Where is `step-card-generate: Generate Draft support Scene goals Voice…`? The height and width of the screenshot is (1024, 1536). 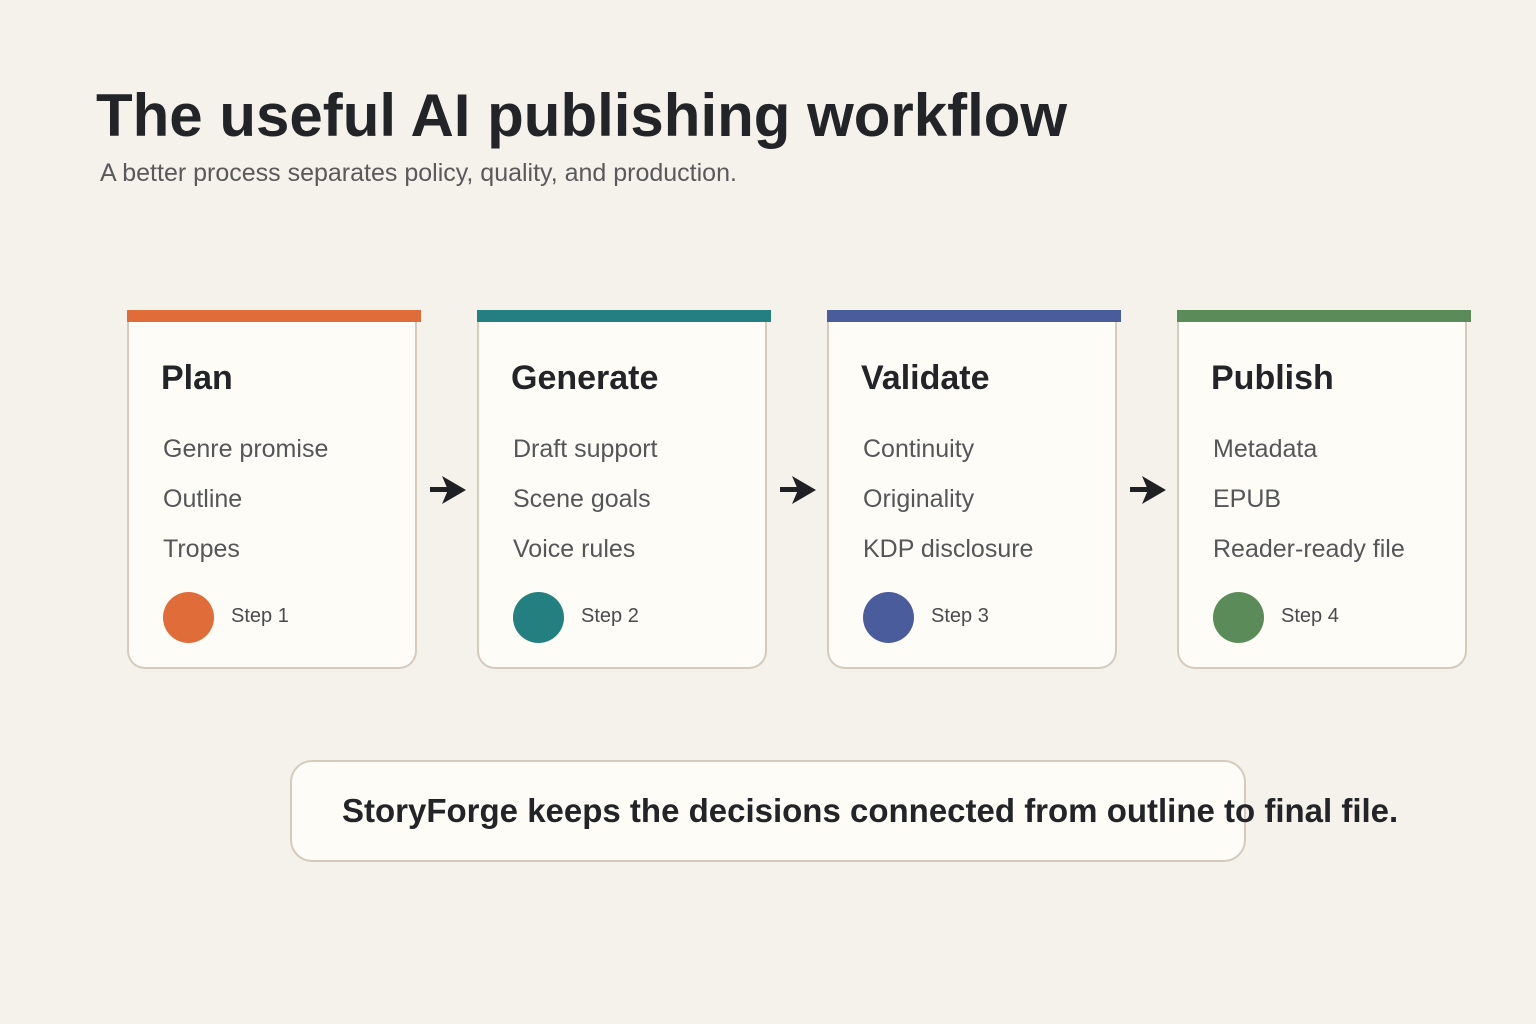
step-card-generate: Generate Draft support Scene goals Voice… is located at coordinates (624, 489).